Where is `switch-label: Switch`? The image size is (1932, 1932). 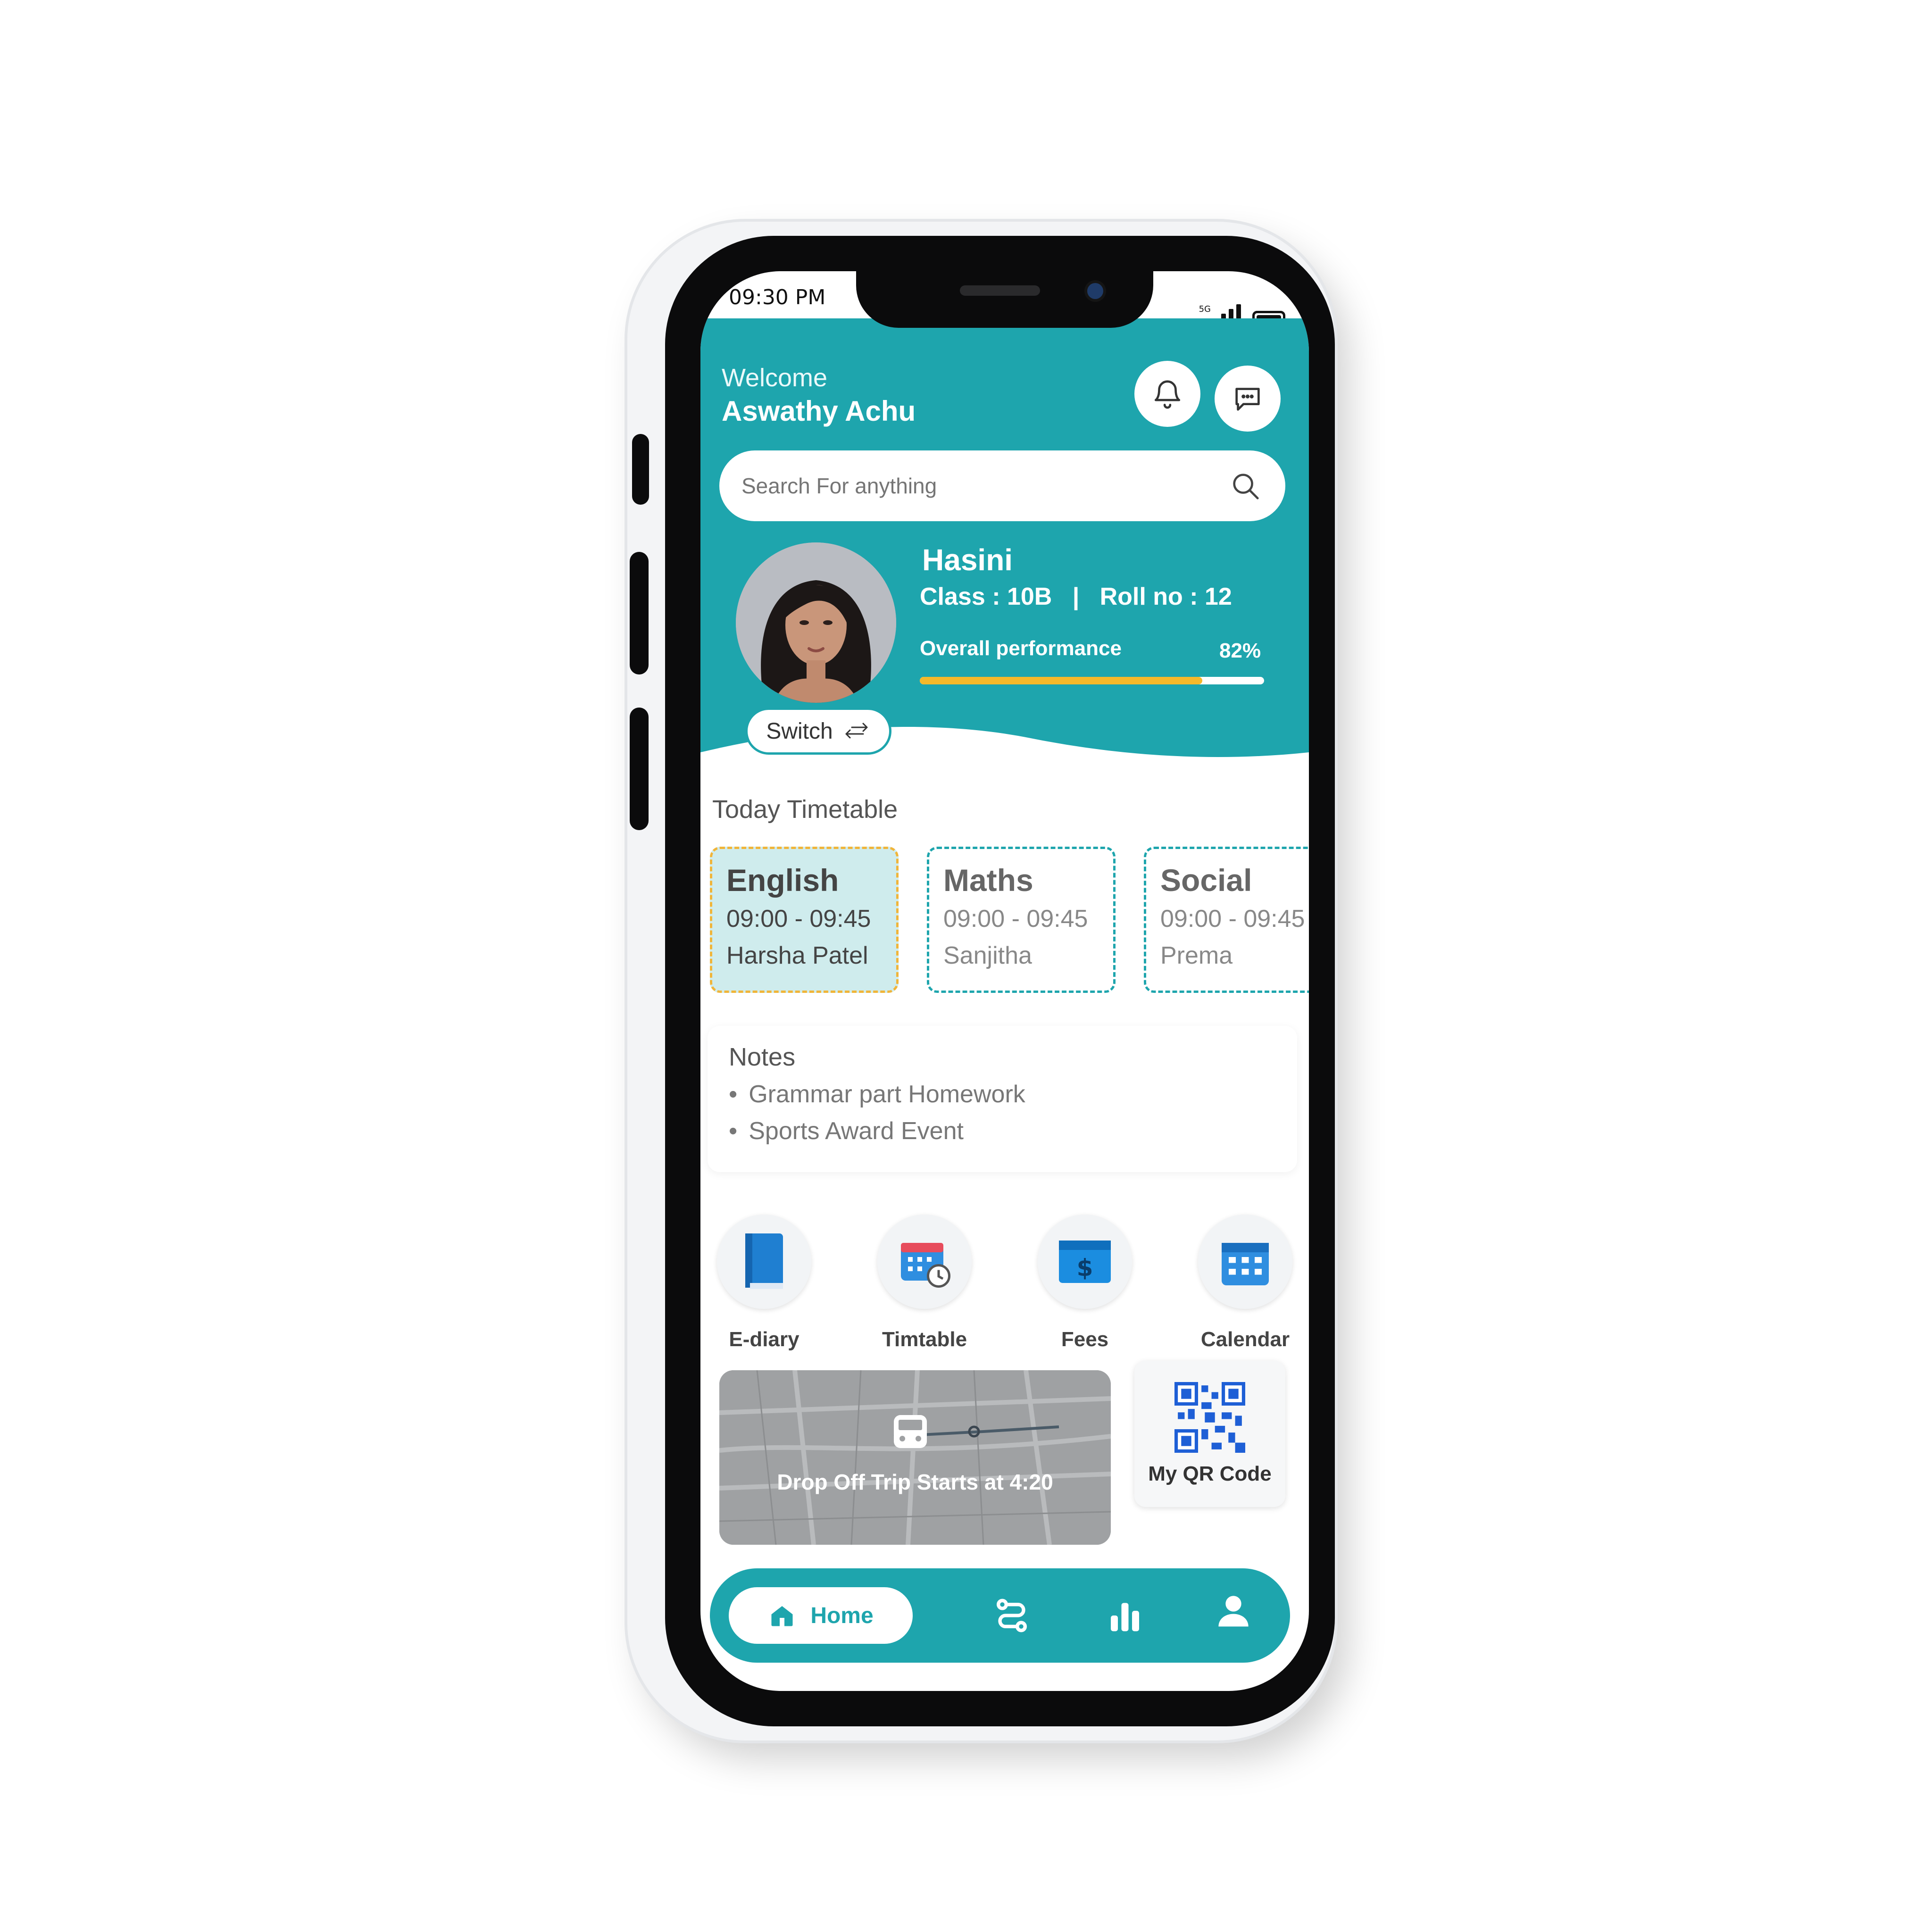 switch-label: Switch is located at coordinates (800, 731).